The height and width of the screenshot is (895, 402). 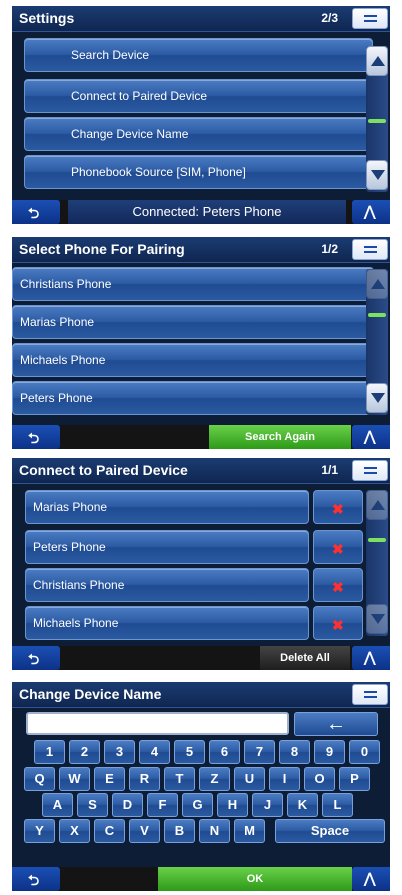 What do you see at coordinates (198, 172) in the screenshot?
I see `menu-item-phonebook-source: Phonebook Source [SIM, Phone]` at bounding box center [198, 172].